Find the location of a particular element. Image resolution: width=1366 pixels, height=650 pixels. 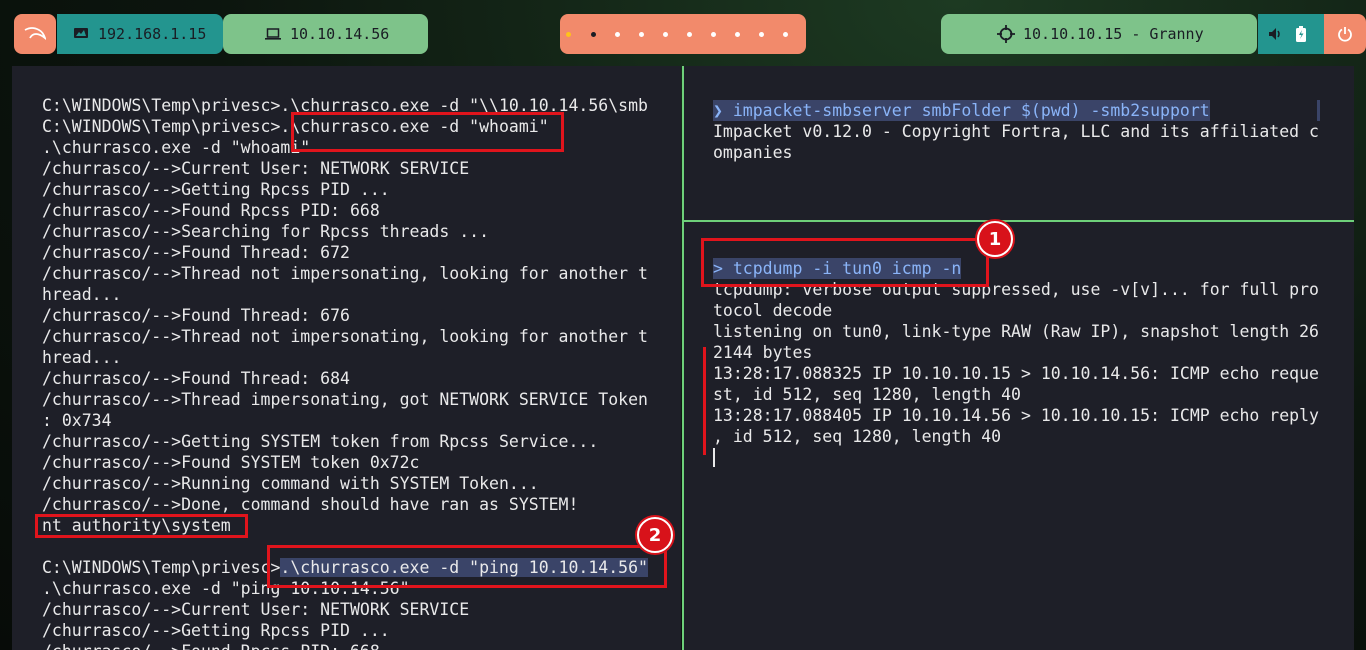

system-tray is located at coordinates (1291, 34).